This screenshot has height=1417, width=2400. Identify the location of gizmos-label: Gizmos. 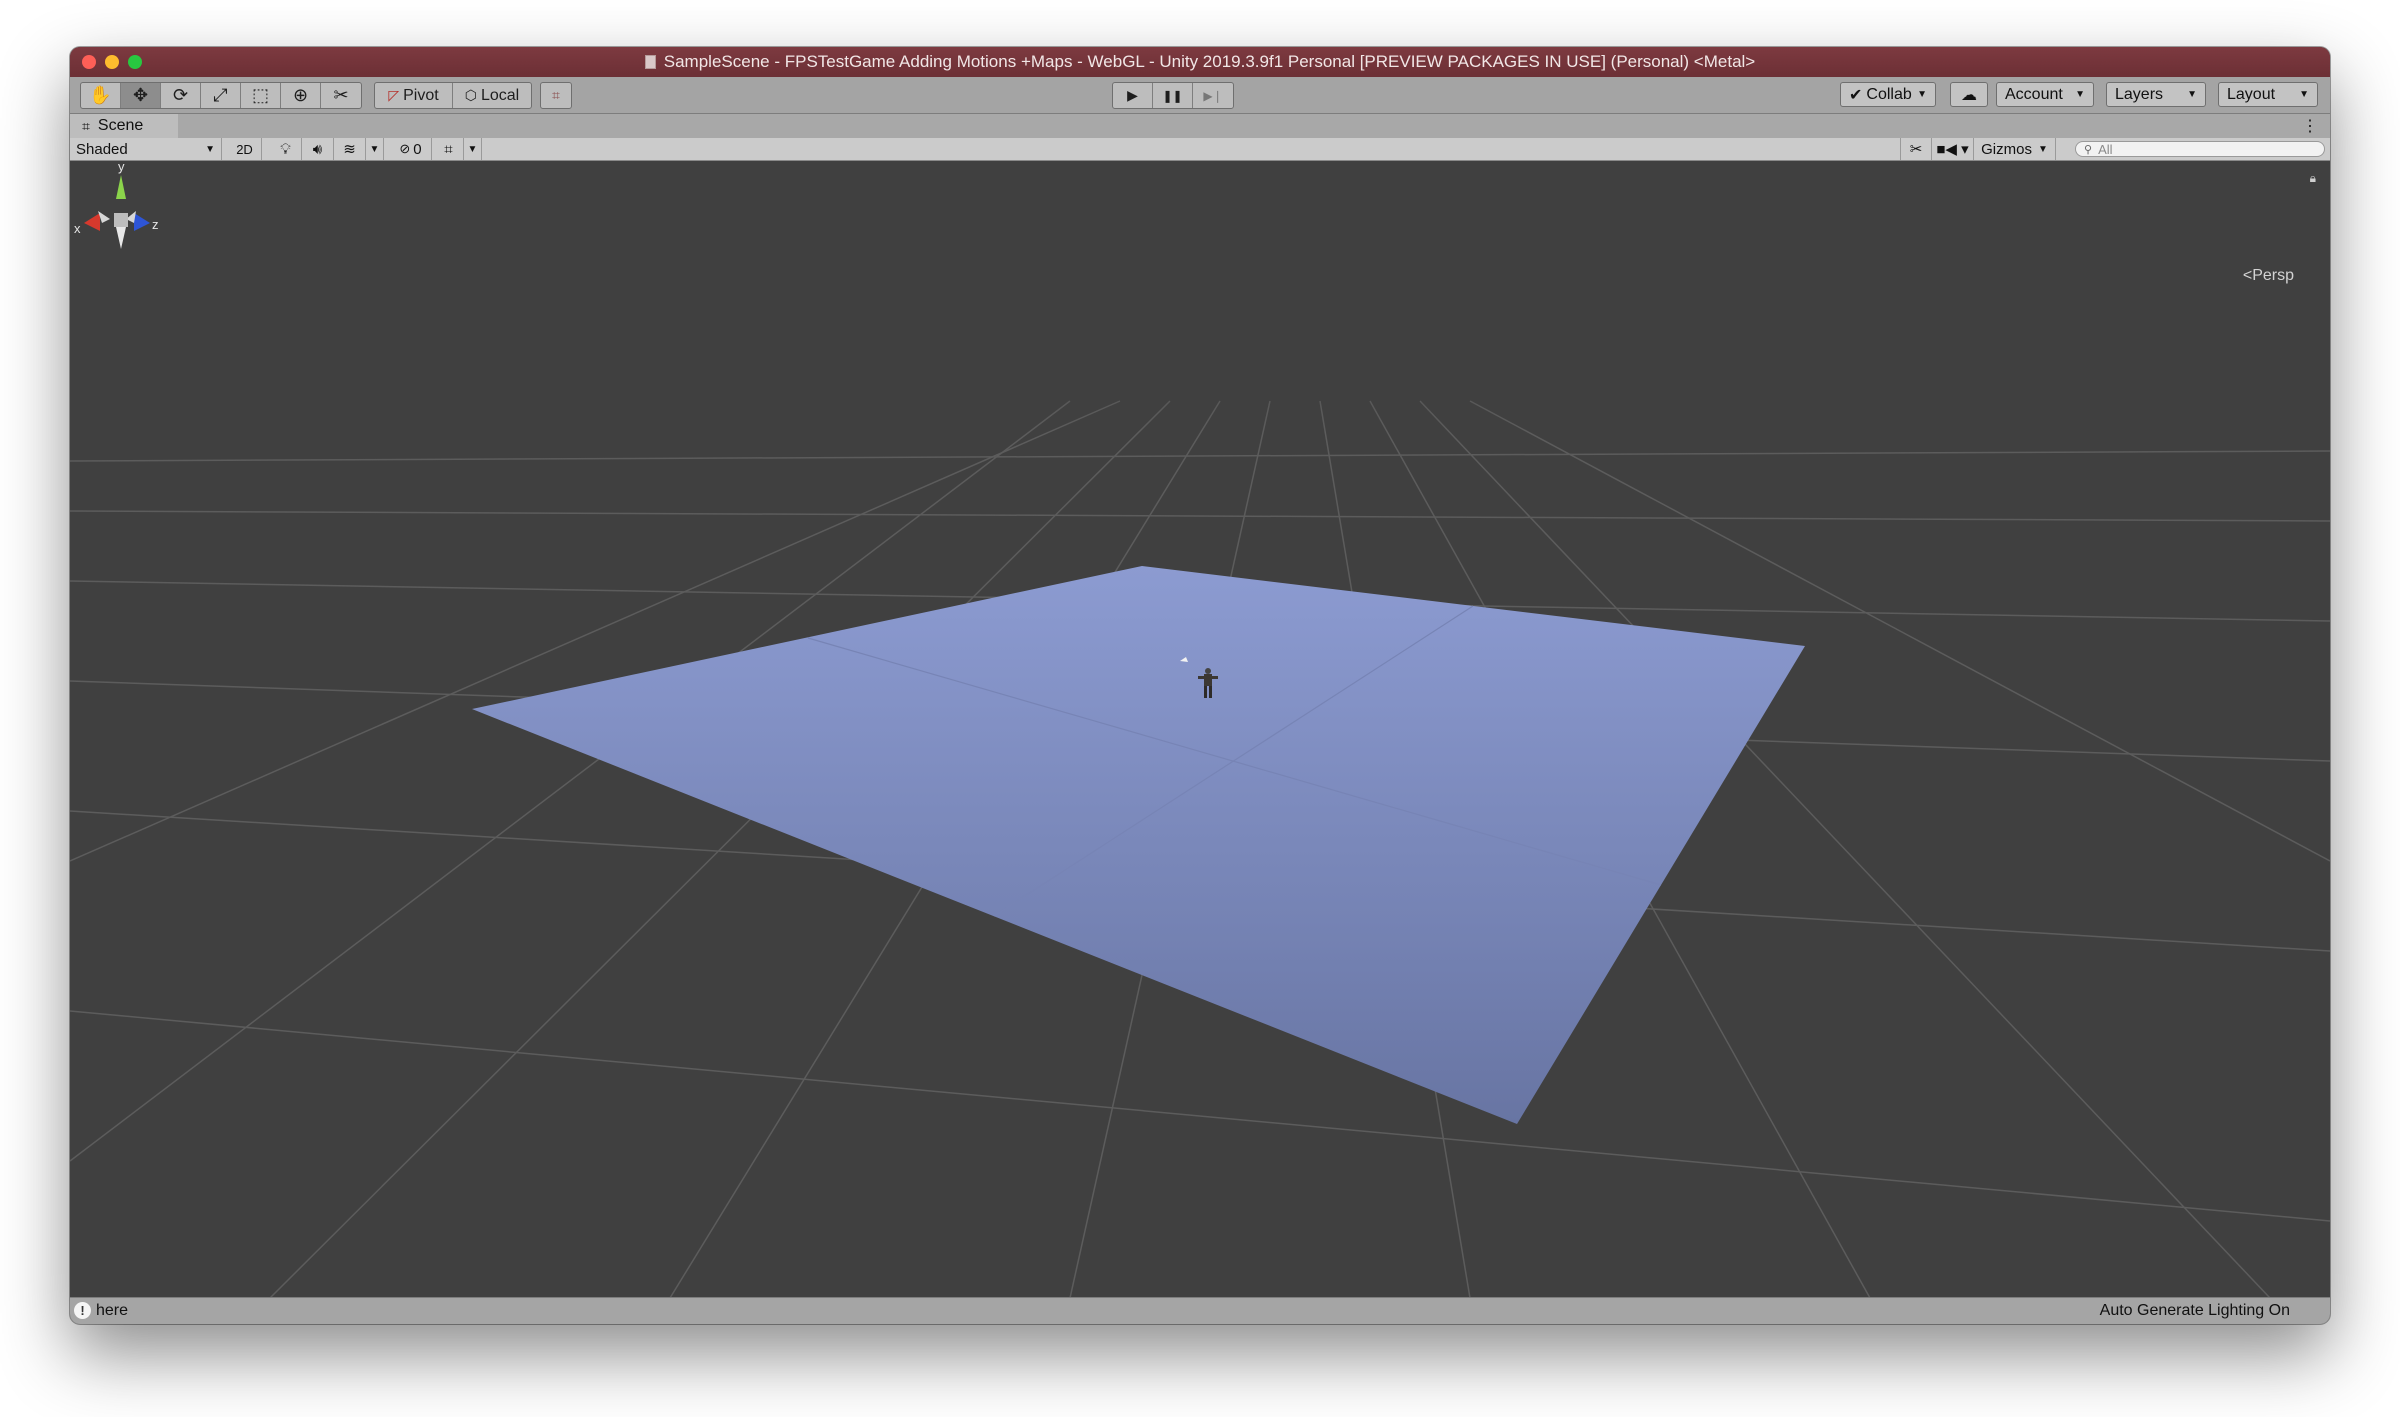
(2006, 149).